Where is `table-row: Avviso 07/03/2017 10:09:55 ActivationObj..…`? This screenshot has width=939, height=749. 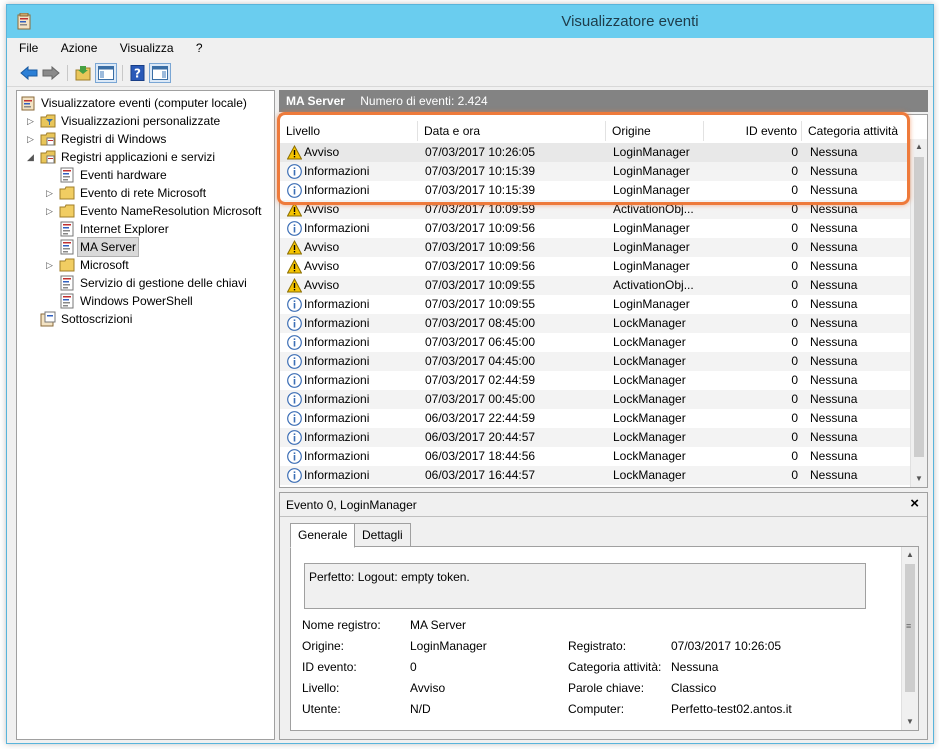 table-row: Avviso 07/03/2017 10:09:55 ActivationObj..… is located at coordinates (595, 285).